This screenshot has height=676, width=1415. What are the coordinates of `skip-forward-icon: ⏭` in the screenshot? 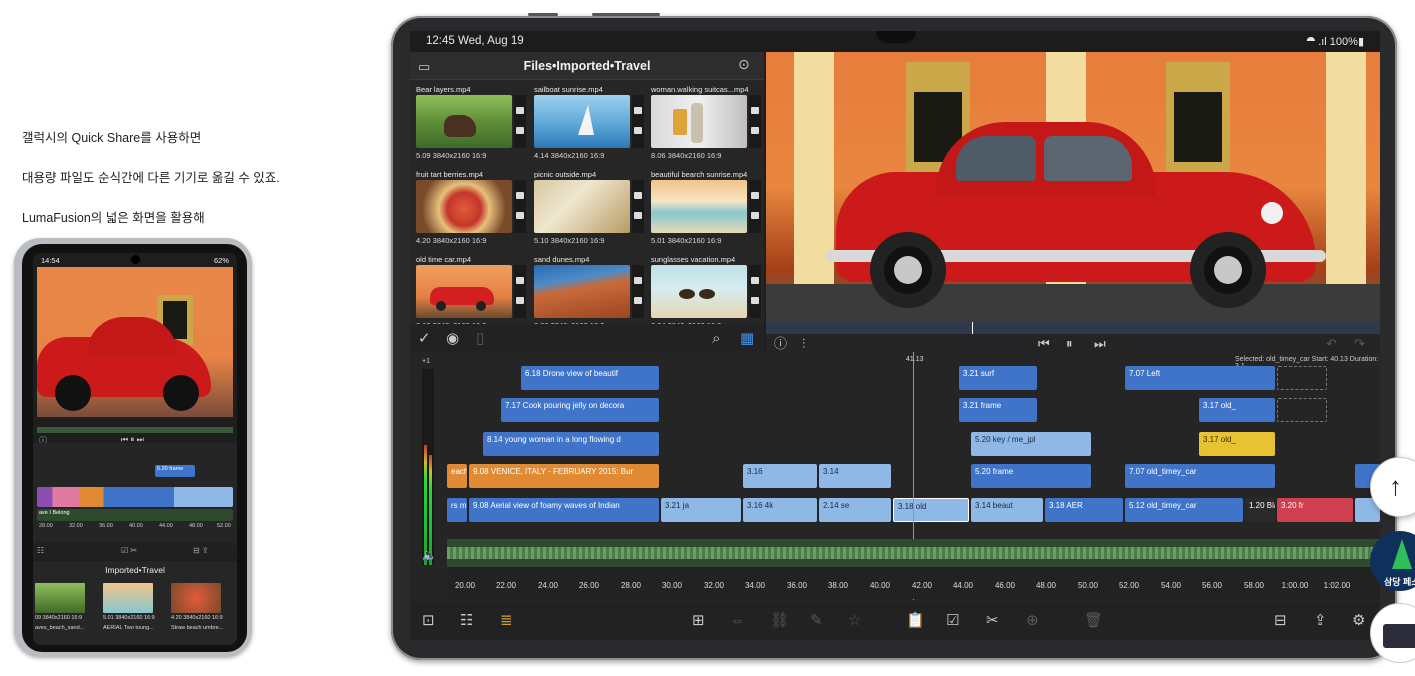 It's located at (1100, 343).